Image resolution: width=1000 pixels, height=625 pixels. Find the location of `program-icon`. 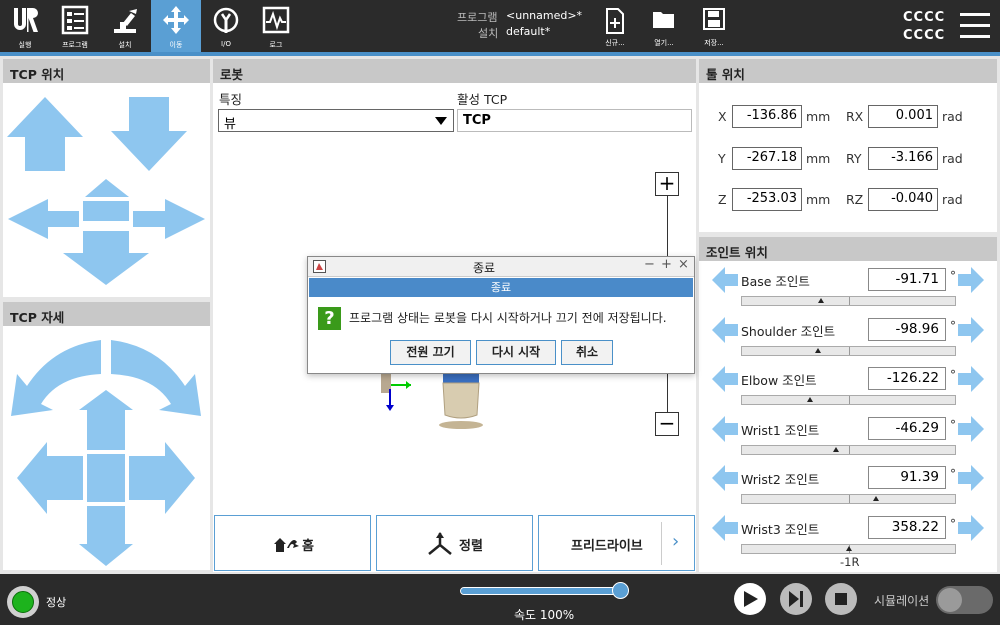

program-icon is located at coordinates (75, 20).